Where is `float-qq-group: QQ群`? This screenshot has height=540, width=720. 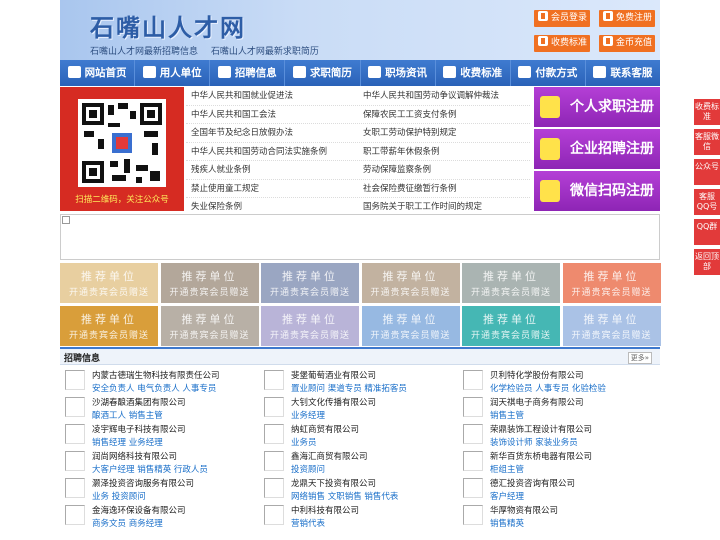
float-qq-group: QQ群 is located at coordinates (707, 232).